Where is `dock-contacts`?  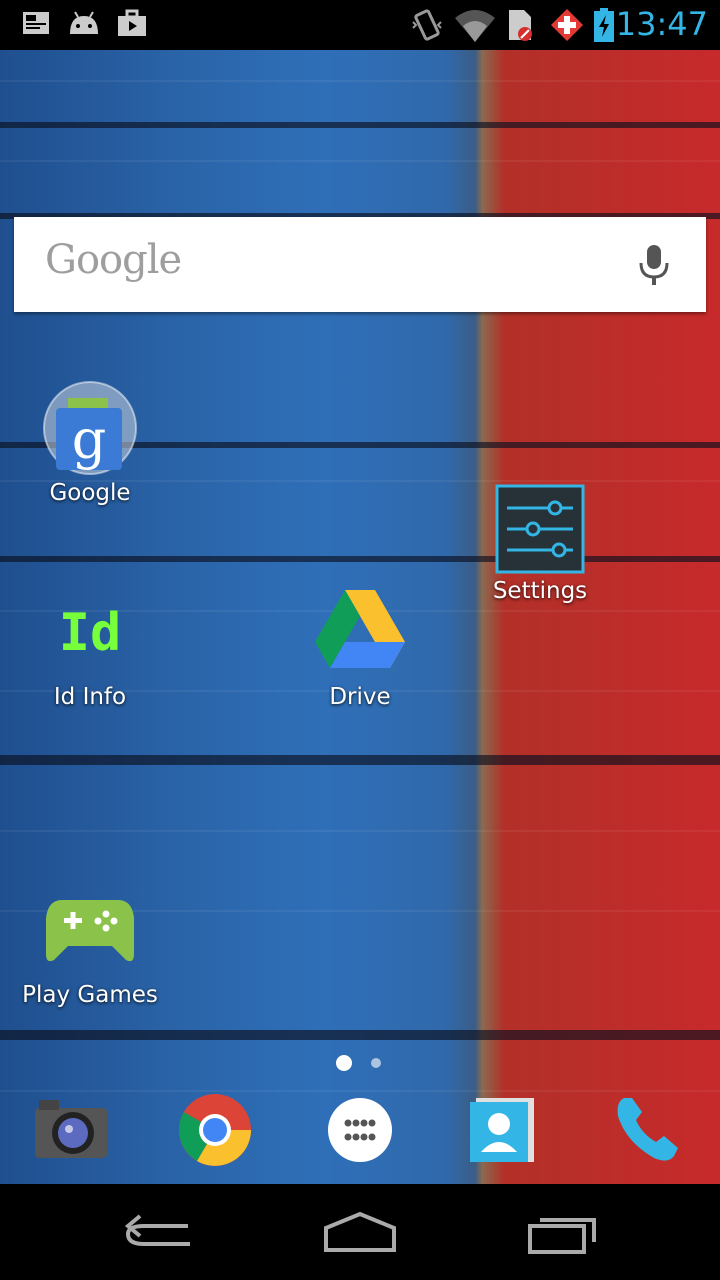
dock-contacts is located at coordinates (504, 1130).